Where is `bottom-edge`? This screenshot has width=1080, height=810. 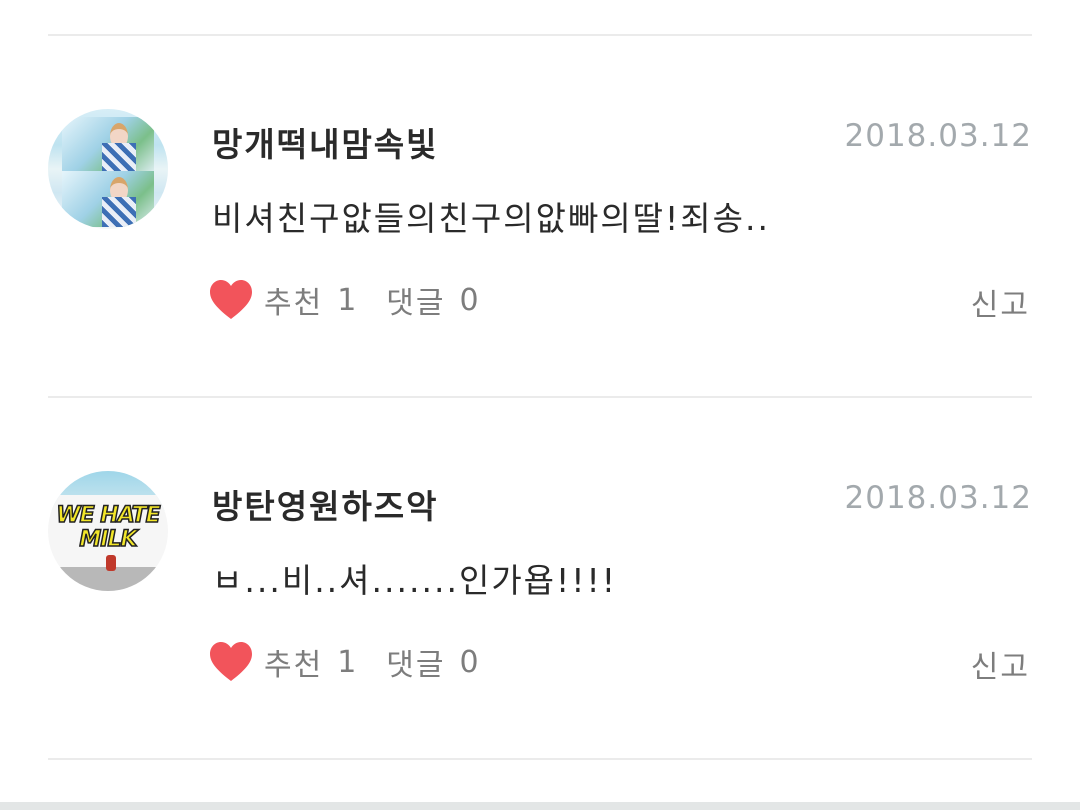 bottom-edge is located at coordinates (540, 806).